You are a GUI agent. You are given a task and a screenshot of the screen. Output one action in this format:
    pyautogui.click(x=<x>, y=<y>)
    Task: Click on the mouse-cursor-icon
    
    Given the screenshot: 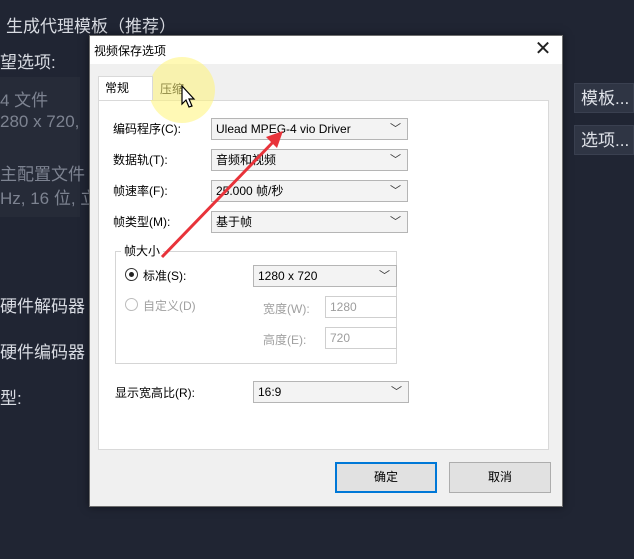 What is the action you would take?
    pyautogui.click(x=188, y=96)
    